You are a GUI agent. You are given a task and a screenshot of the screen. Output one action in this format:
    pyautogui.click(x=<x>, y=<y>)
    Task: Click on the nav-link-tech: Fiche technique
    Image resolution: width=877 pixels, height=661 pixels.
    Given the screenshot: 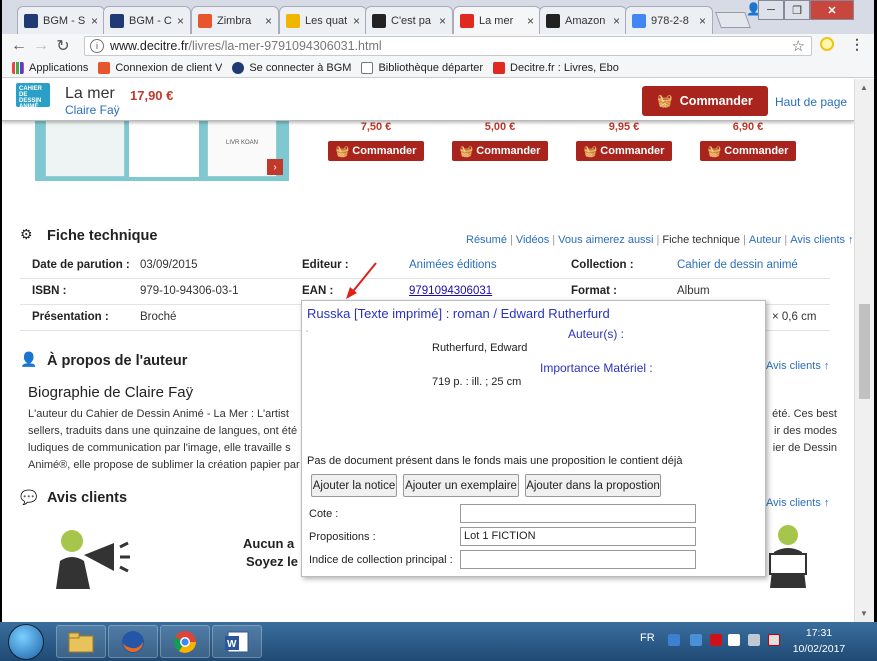 What is the action you would take?
    pyautogui.click(x=701, y=240)
    